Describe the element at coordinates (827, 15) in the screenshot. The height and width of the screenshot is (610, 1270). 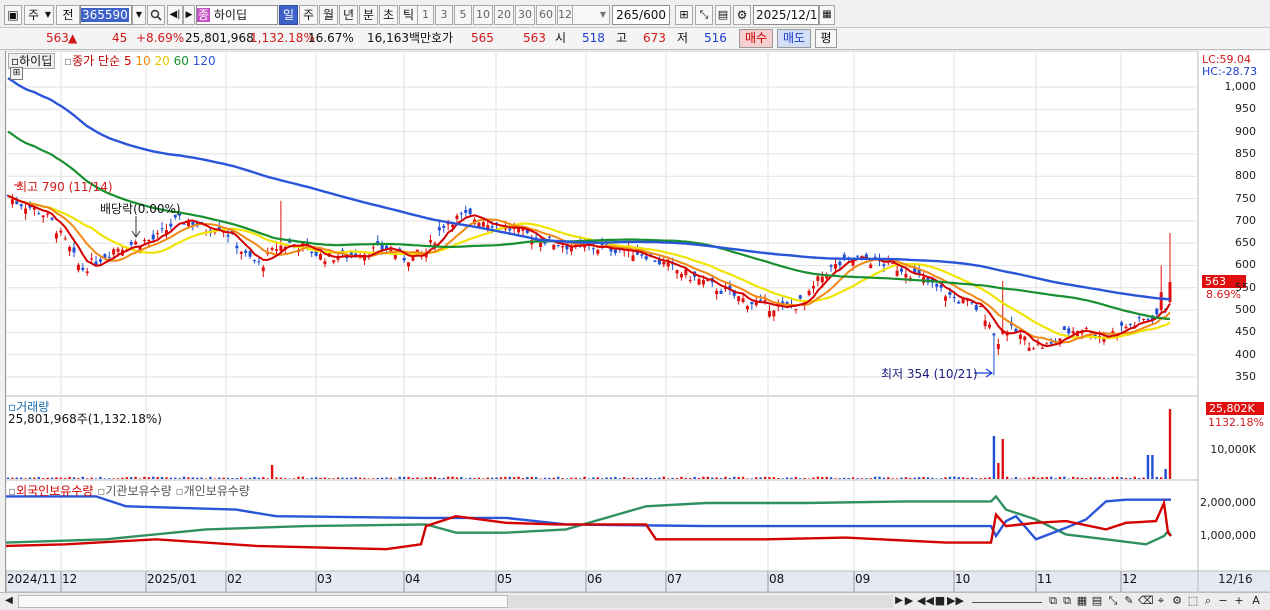
I see `calendar-icon: ▦` at that location.